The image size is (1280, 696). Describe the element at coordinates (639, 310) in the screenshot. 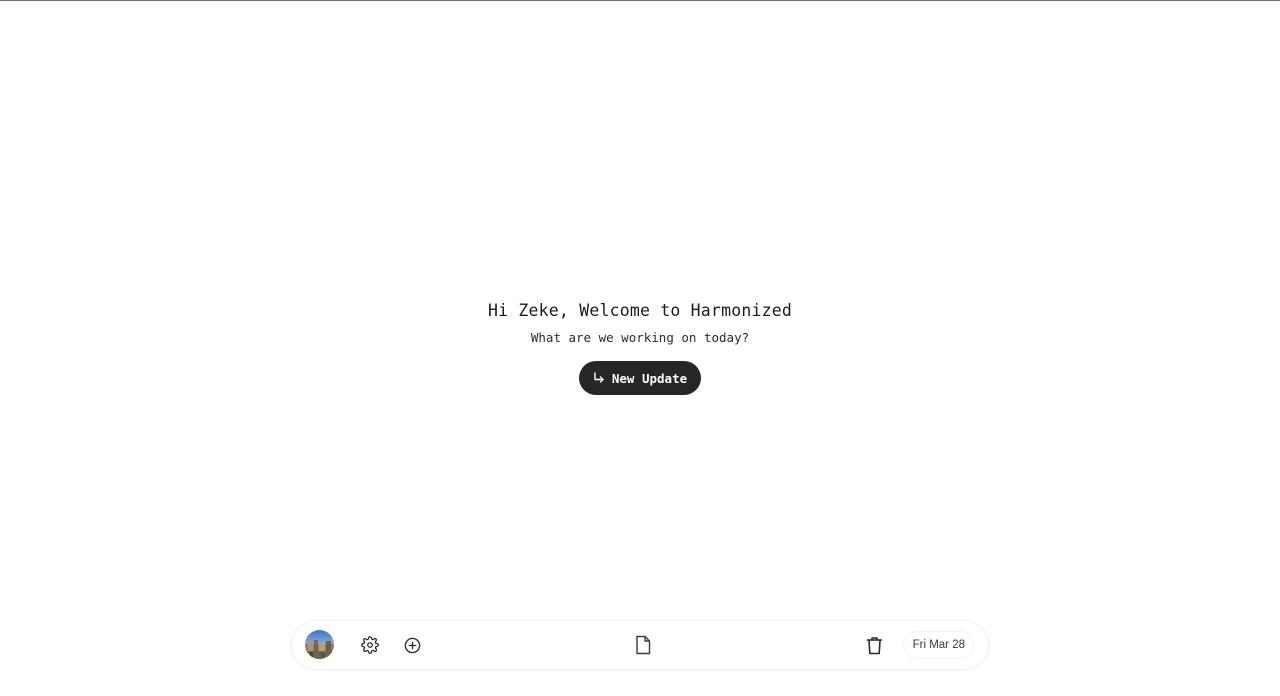

I see `welcome-title: Hi Zeke, Welcome to Harmonized` at that location.